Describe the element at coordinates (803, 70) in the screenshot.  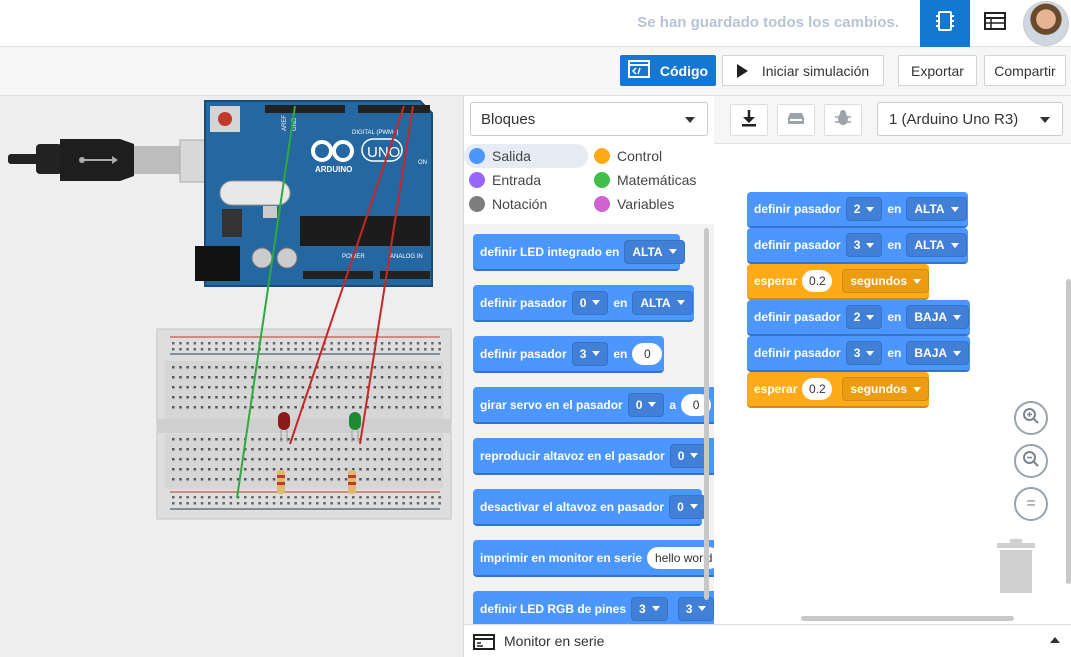
I see `start-simulation-button: Iniciar simulación` at that location.